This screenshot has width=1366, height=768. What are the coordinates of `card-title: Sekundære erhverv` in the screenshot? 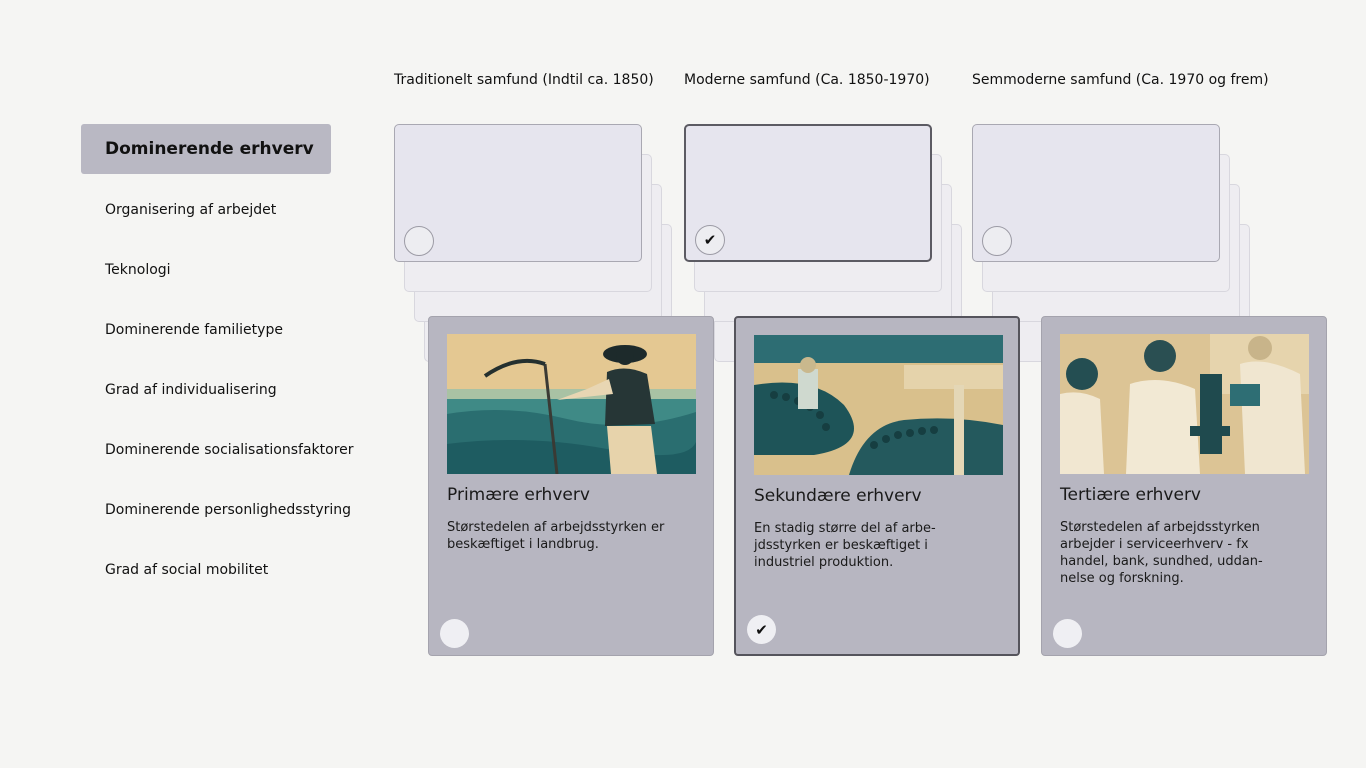 It's located at (838, 496).